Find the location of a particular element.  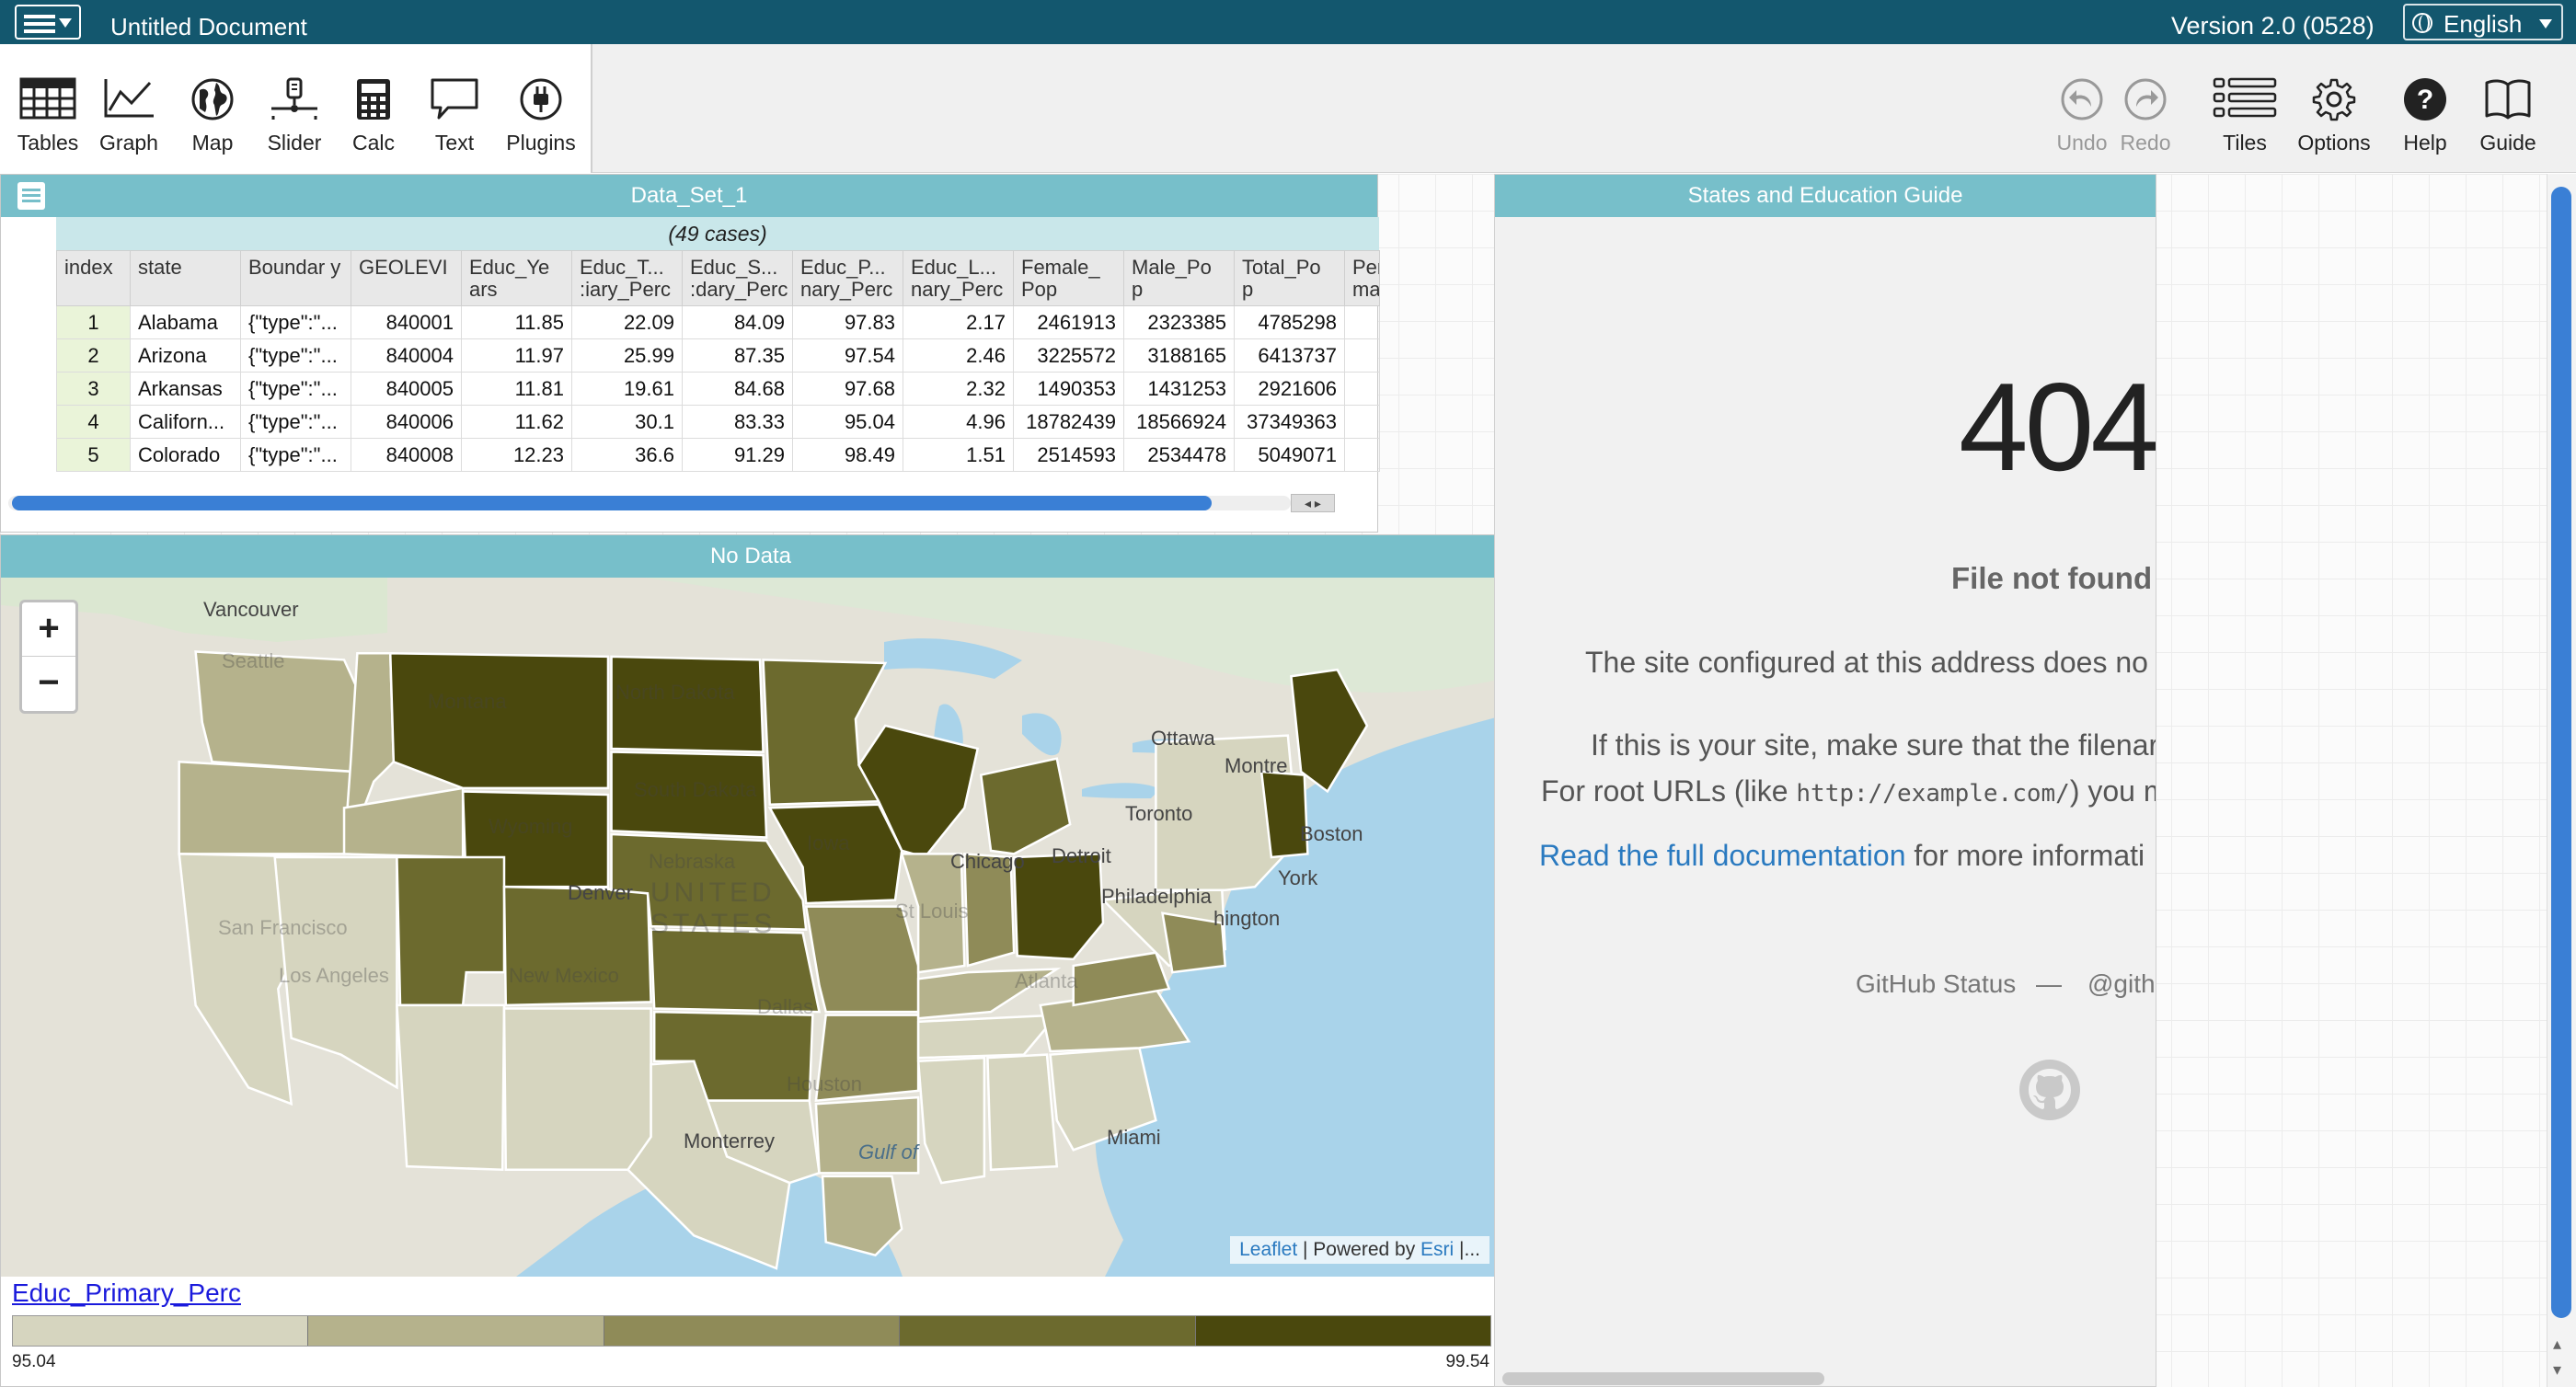

table-cell: 840008 is located at coordinates (406, 455).